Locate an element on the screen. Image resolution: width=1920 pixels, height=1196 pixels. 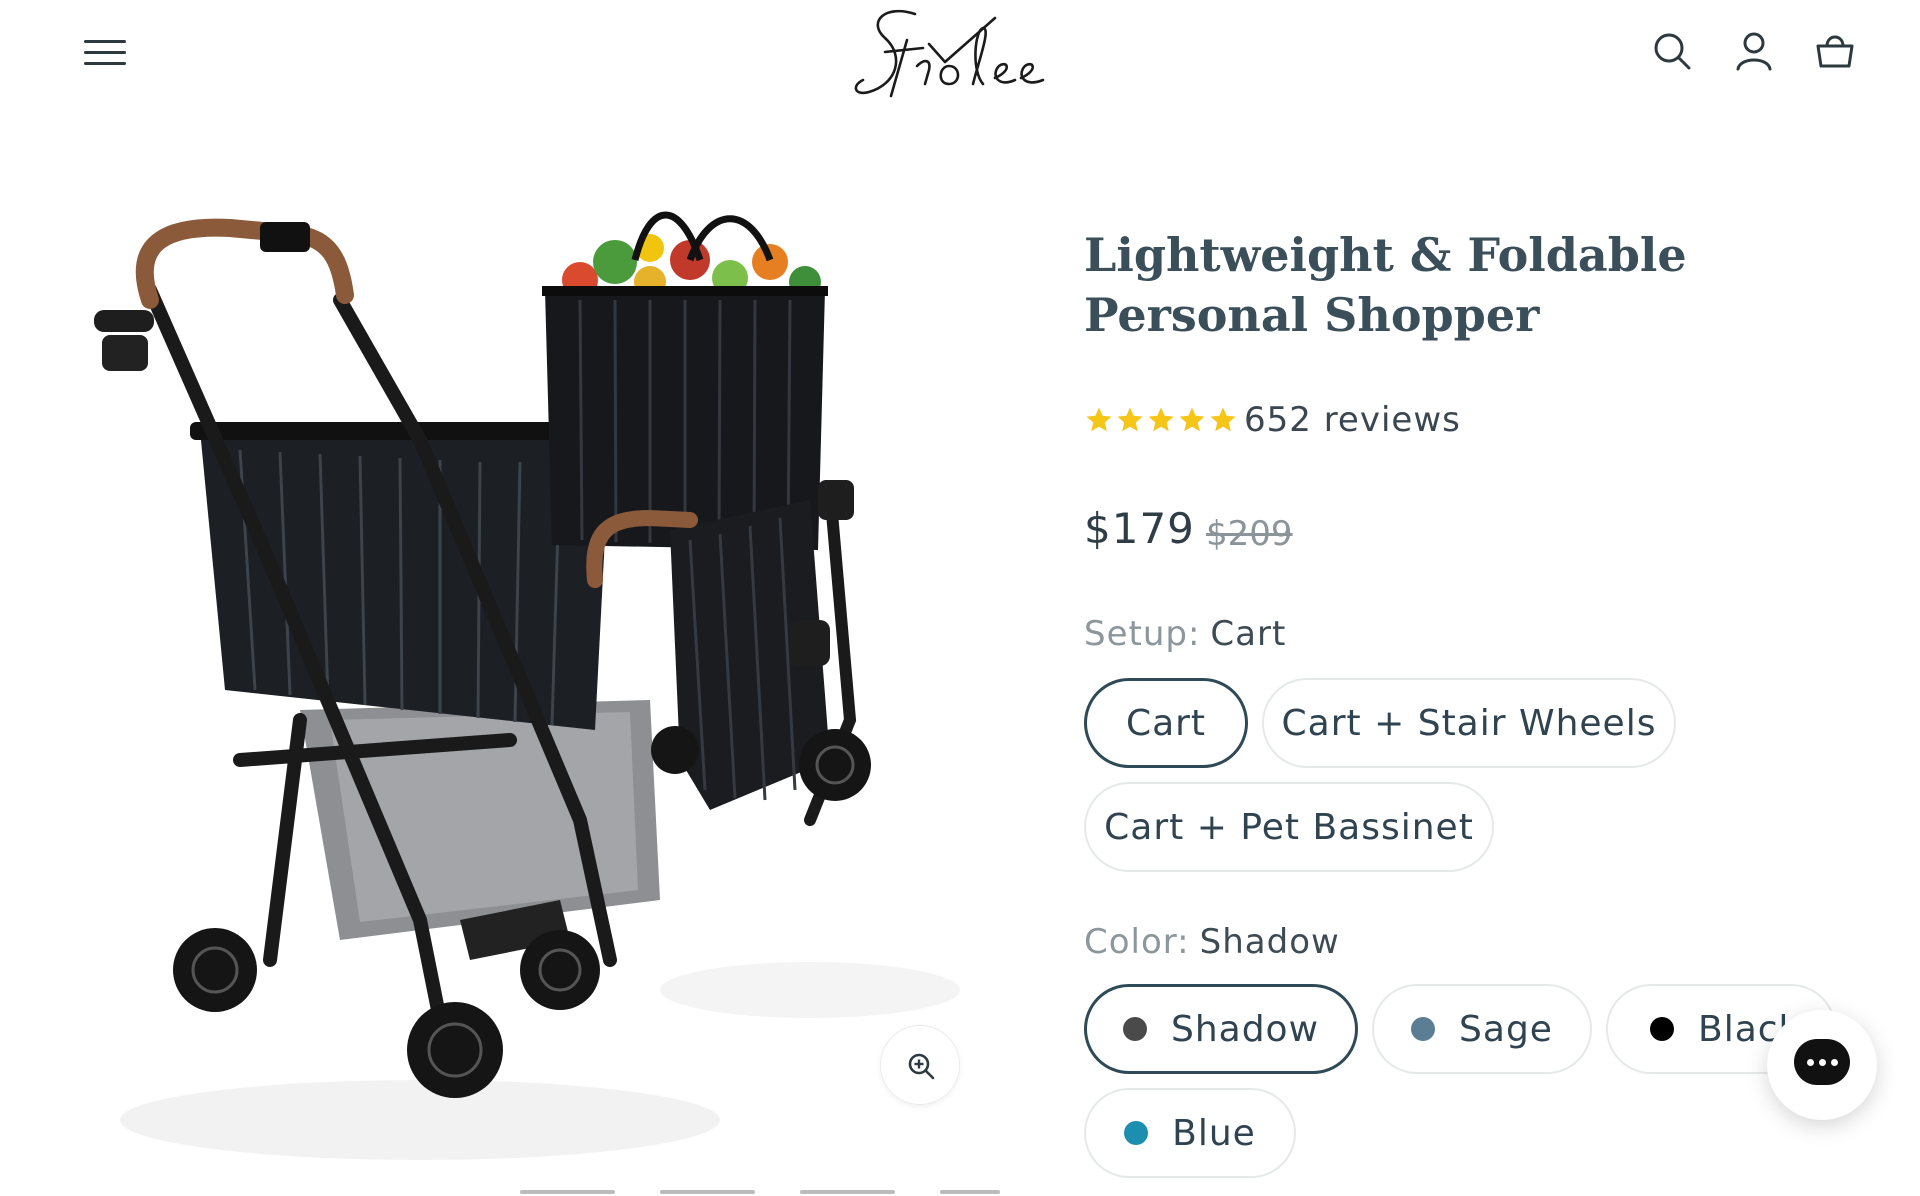
setup-label-key: Setup: is located at coordinates (1142, 634).